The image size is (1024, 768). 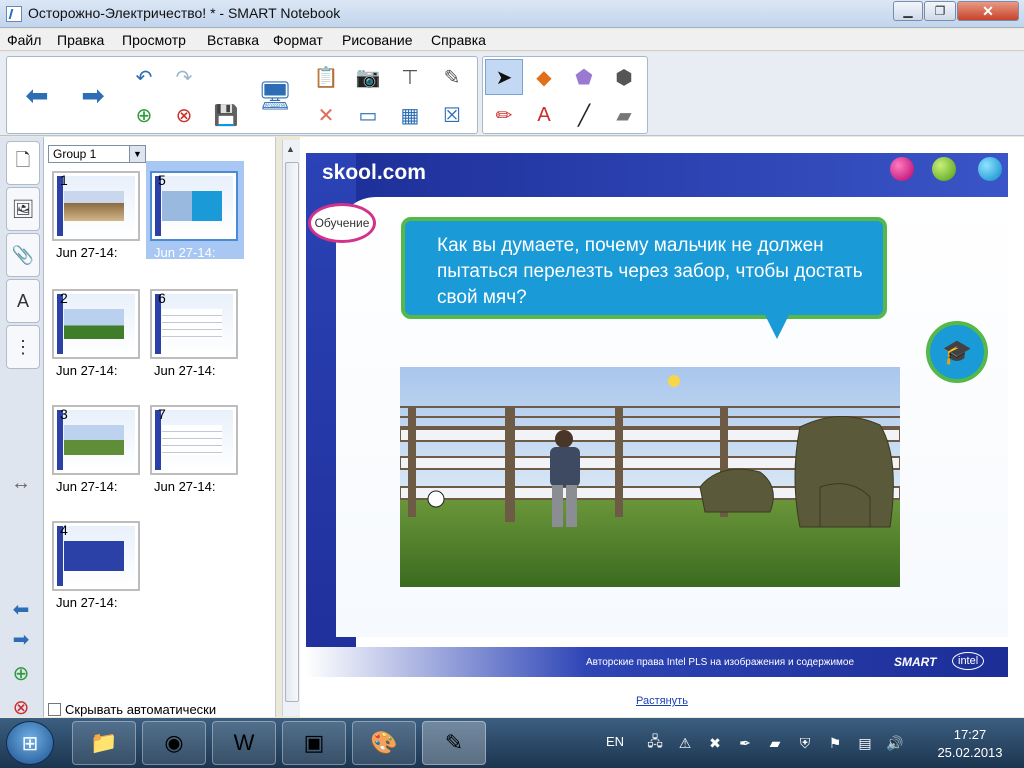 I want to click on add-page-icon: ⊕, so click(x=144, y=115).